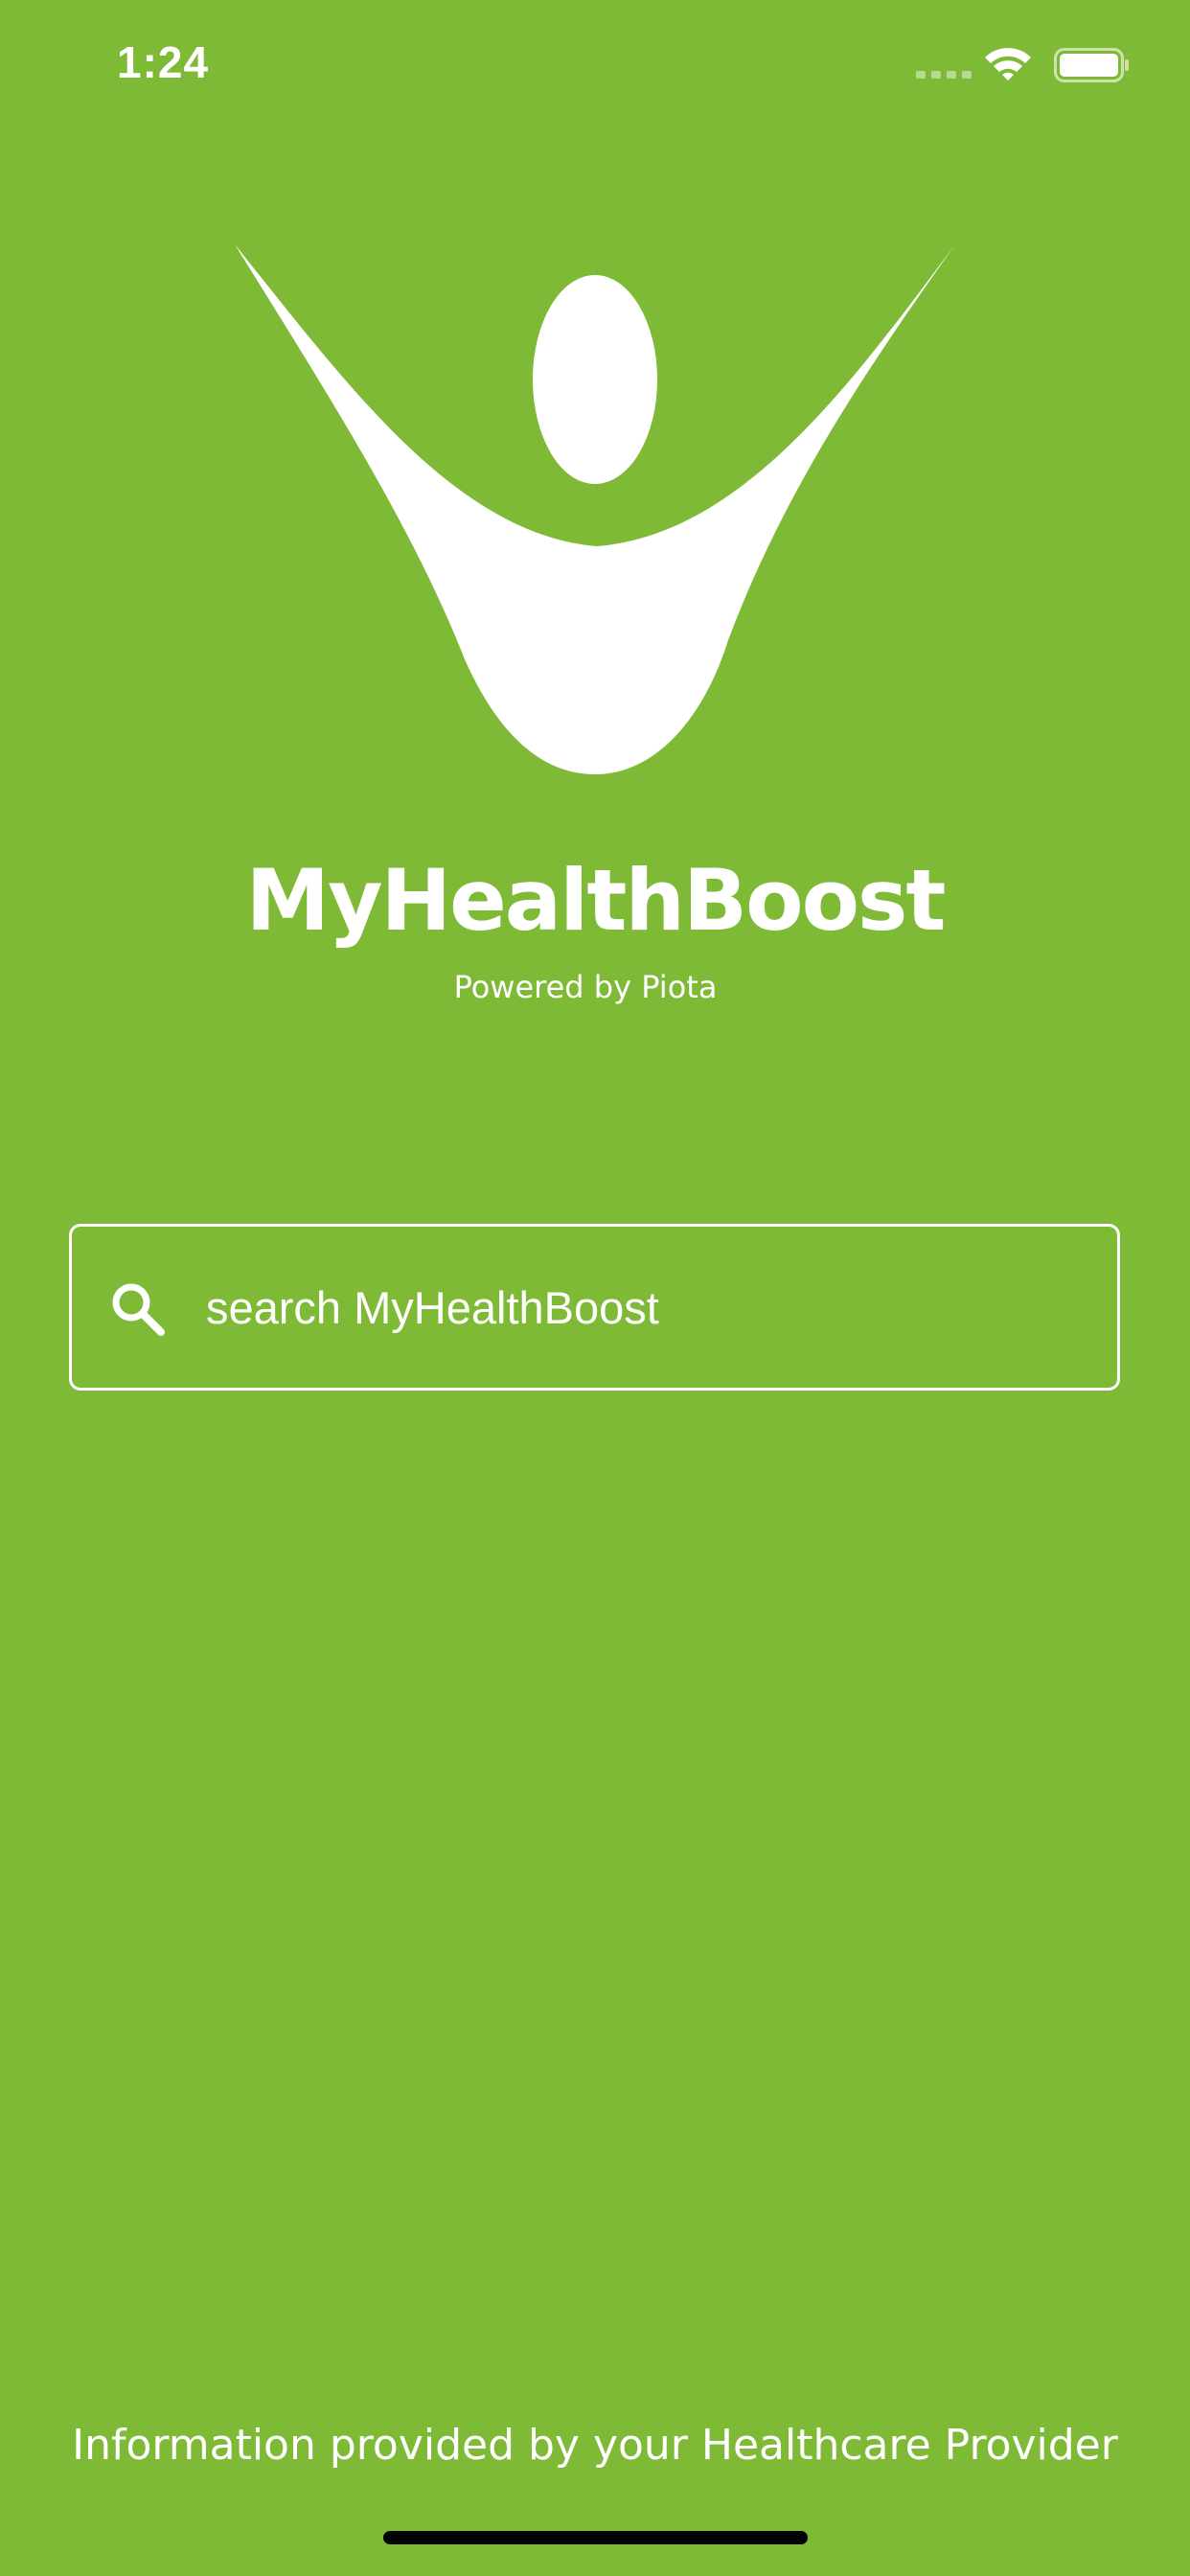 This screenshot has width=1190, height=2576. Describe the element at coordinates (595, 67) in the screenshot. I see `status-bar: 1:24` at that location.